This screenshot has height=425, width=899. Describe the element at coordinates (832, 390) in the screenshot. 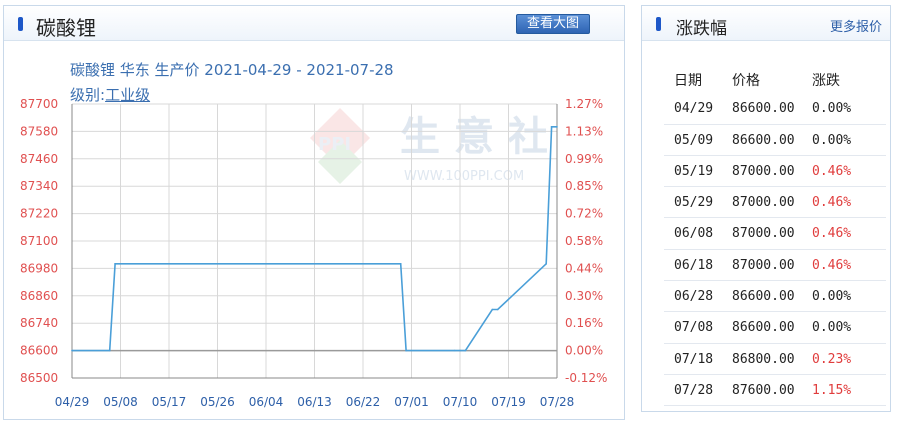

I see `row-change: 1.15%` at that location.